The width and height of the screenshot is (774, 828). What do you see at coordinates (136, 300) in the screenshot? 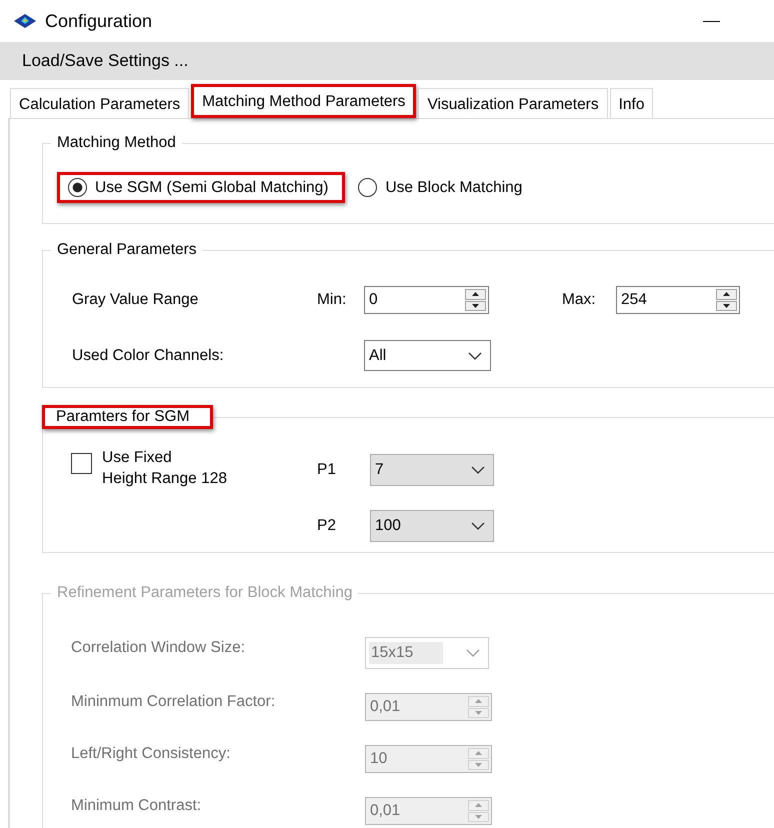
I see `field-label: Gray Value Range` at bounding box center [136, 300].